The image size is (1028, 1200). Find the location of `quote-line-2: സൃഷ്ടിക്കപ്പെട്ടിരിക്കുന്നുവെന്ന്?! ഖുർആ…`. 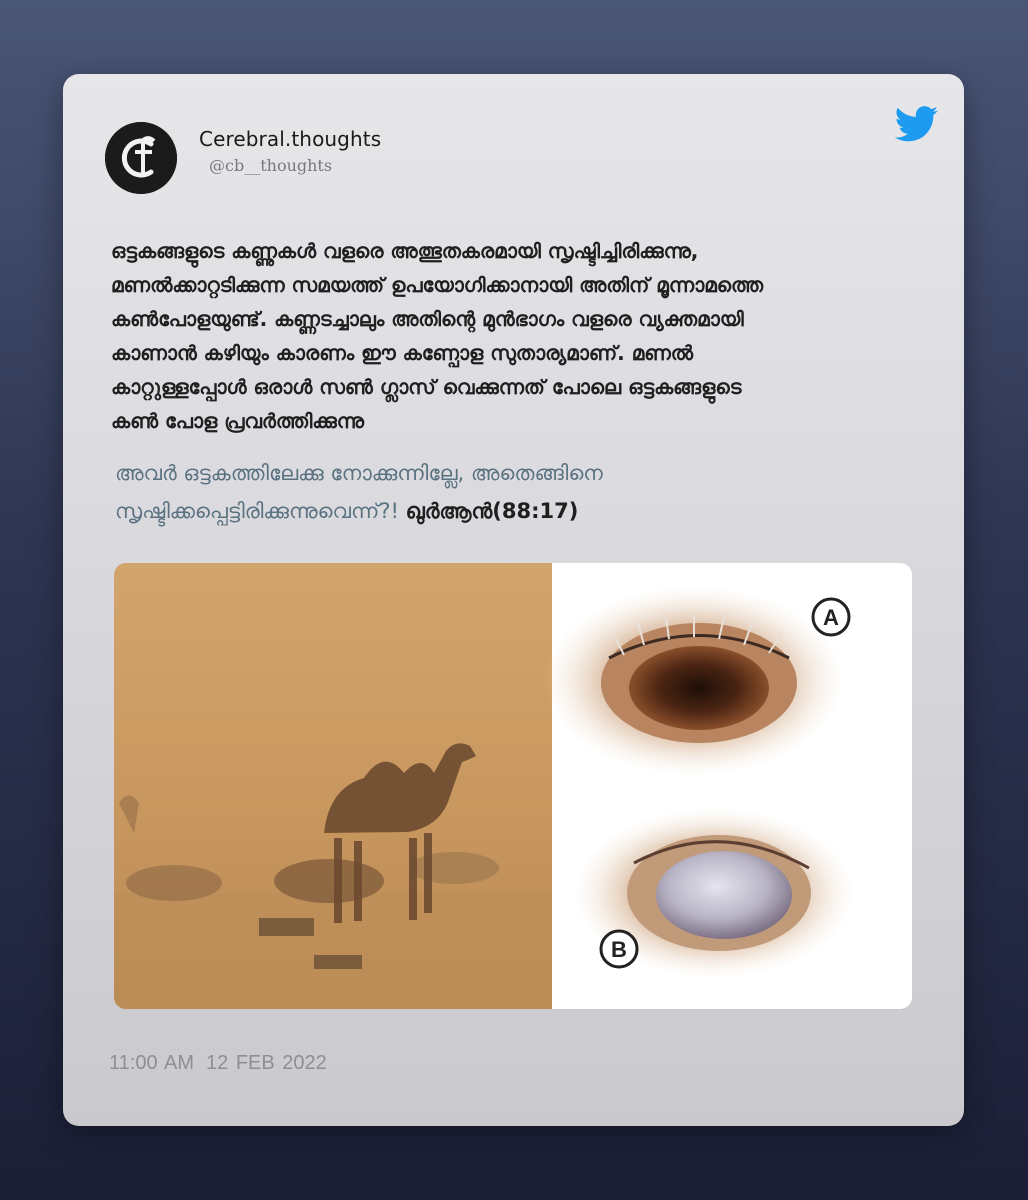

quote-line-2: സൃഷ്ടിക്കപ്പെട്ടിരിക്കുന്നുവെന്ന്?! ഖുർആ… is located at coordinates (520, 511).